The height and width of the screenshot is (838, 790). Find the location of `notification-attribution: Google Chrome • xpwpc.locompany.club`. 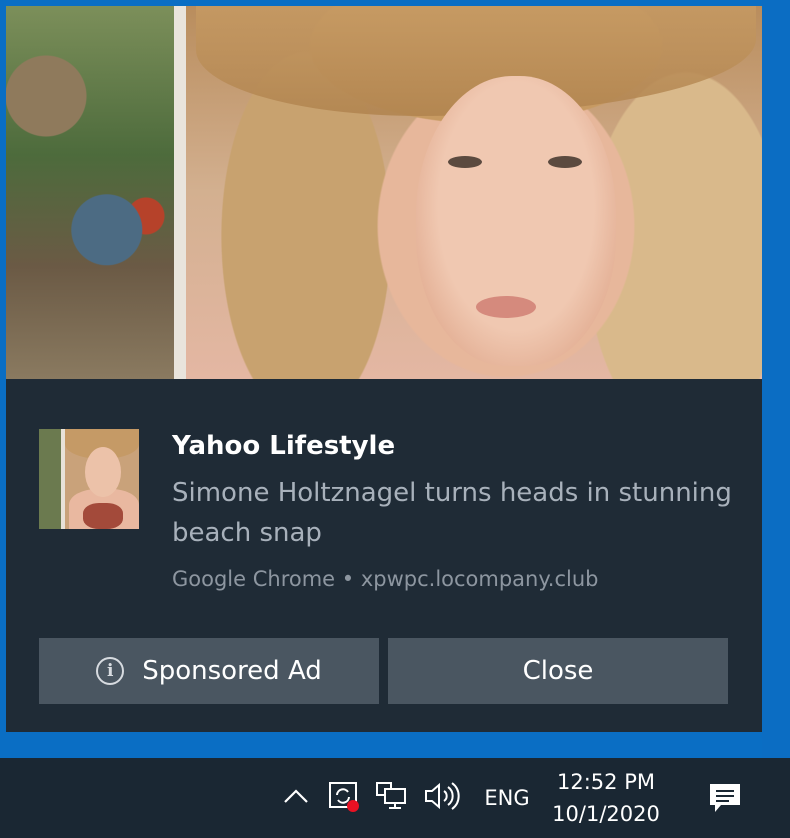

notification-attribution: Google Chrome • xpwpc.locompany.club is located at coordinates (385, 579).